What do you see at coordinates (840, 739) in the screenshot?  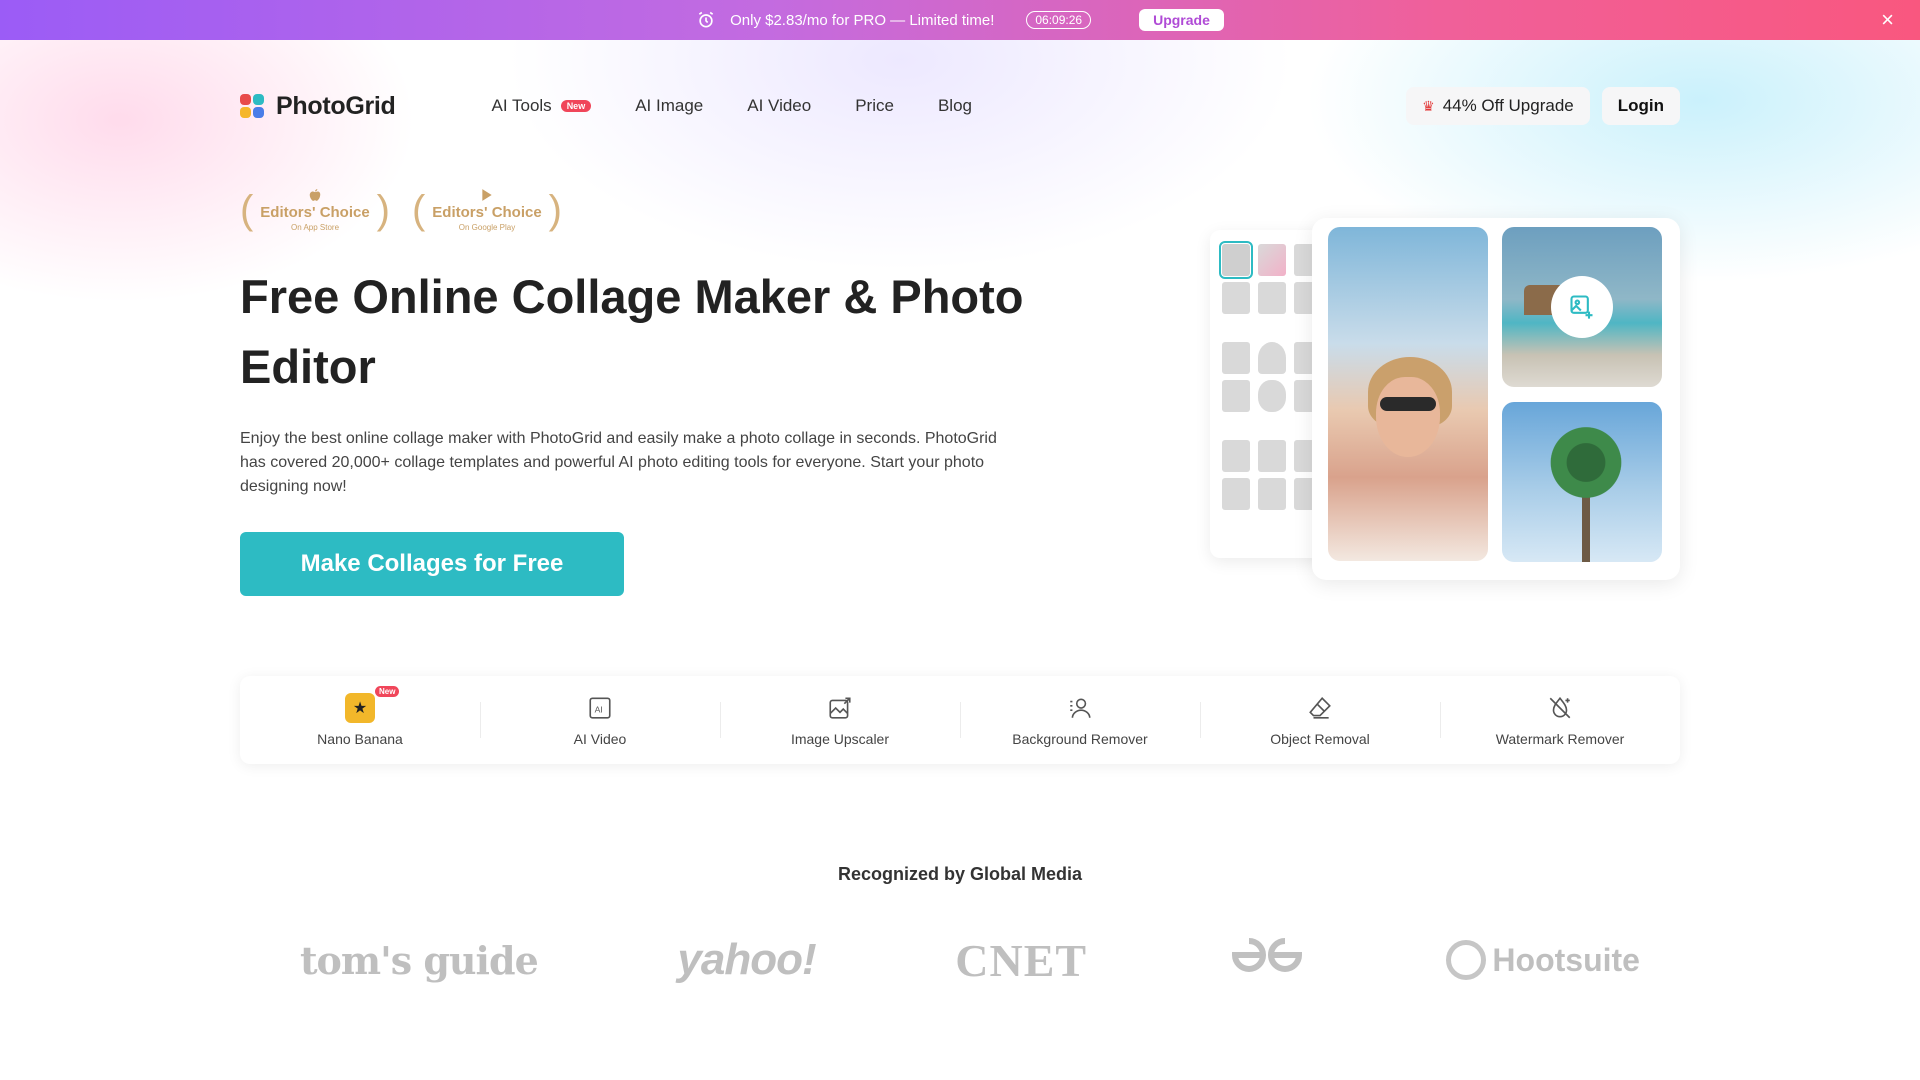 I see `tool-label: Image Upscaler` at bounding box center [840, 739].